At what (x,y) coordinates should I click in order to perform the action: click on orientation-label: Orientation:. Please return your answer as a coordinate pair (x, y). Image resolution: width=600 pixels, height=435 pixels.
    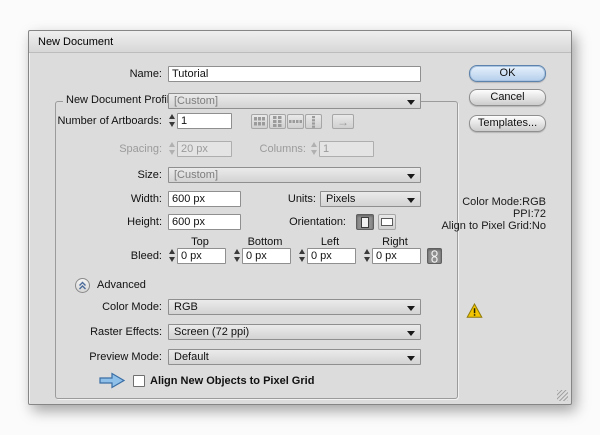
    Looking at the image, I should click on (317, 222).